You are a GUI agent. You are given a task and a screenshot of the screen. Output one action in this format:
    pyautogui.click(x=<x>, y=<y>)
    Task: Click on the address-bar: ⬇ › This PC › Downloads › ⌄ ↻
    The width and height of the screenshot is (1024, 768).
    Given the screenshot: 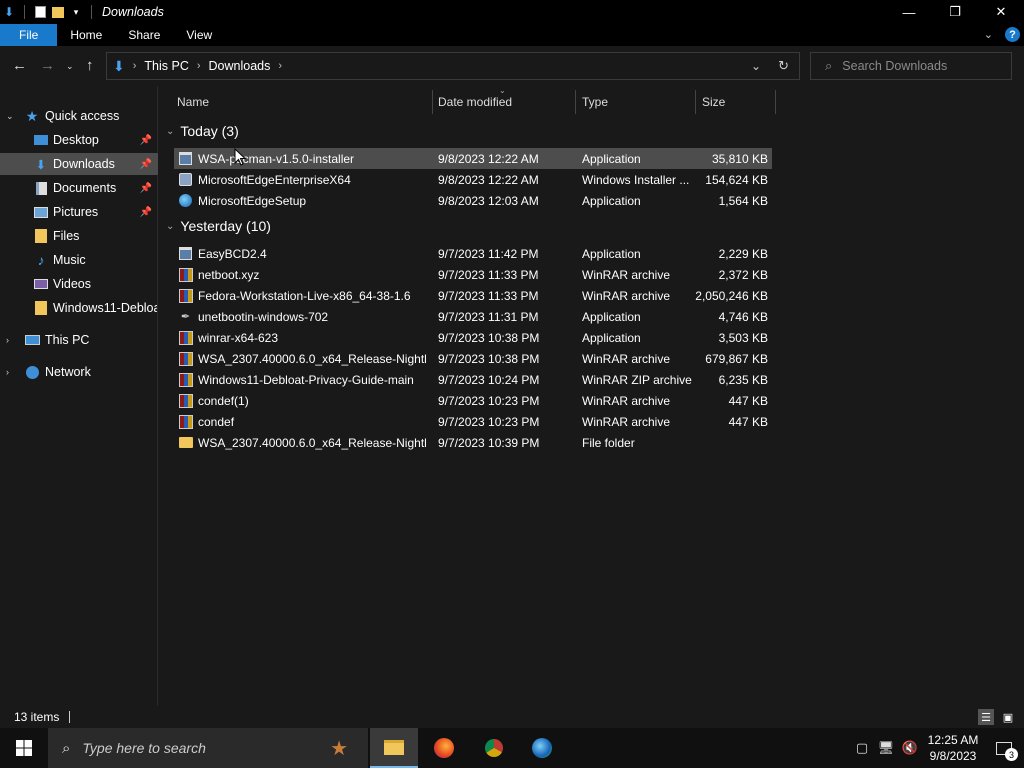 What is the action you would take?
    pyautogui.click(x=453, y=66)
    